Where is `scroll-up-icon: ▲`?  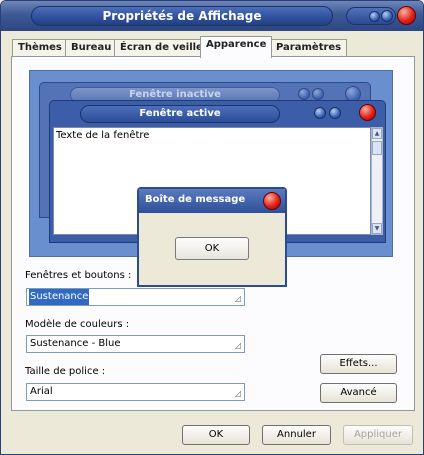
scroll-up-icon: ▲ is located at coordinates (377, 133).